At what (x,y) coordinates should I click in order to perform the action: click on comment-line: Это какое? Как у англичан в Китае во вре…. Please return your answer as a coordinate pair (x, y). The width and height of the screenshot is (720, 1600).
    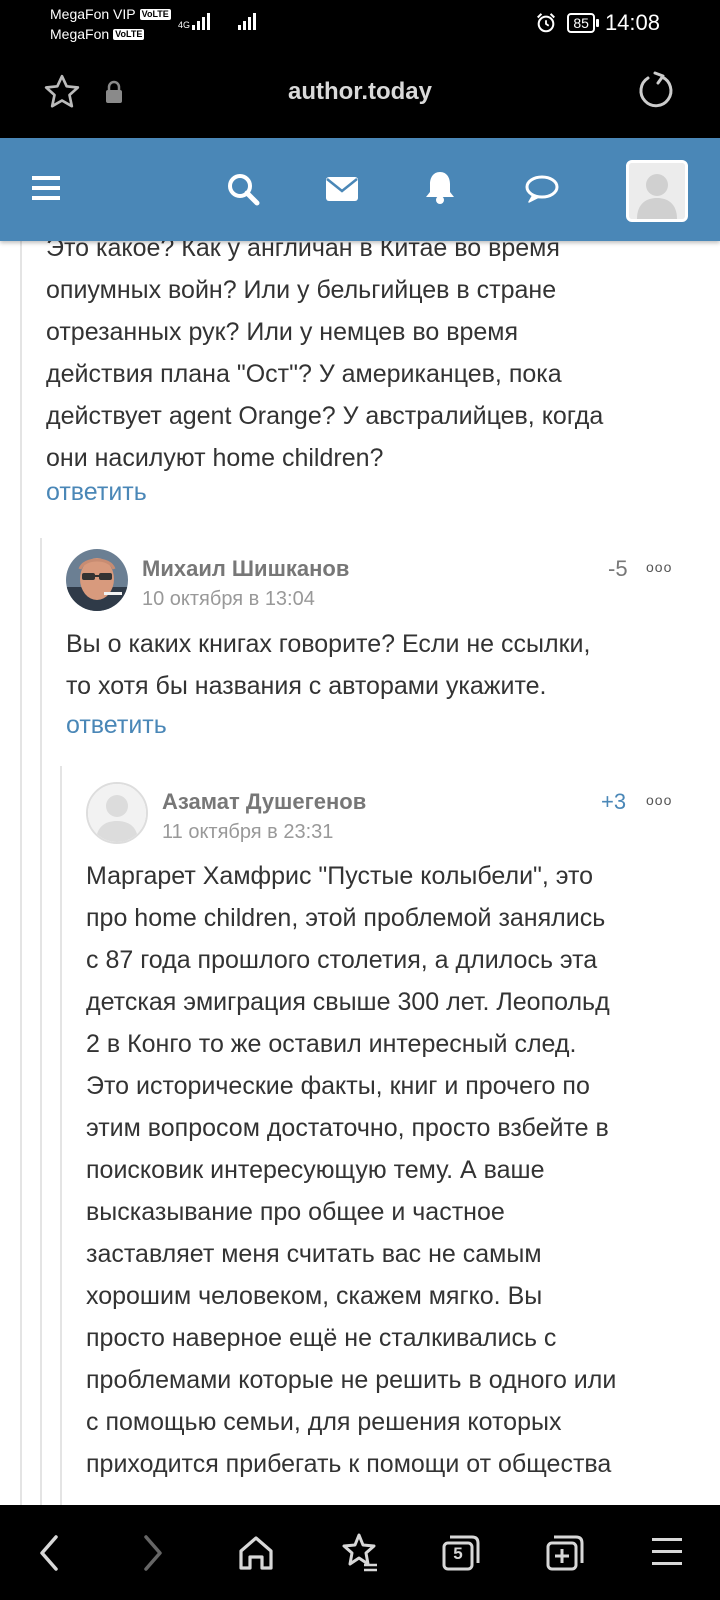
    Looking at the image, I should click on (303, 251).